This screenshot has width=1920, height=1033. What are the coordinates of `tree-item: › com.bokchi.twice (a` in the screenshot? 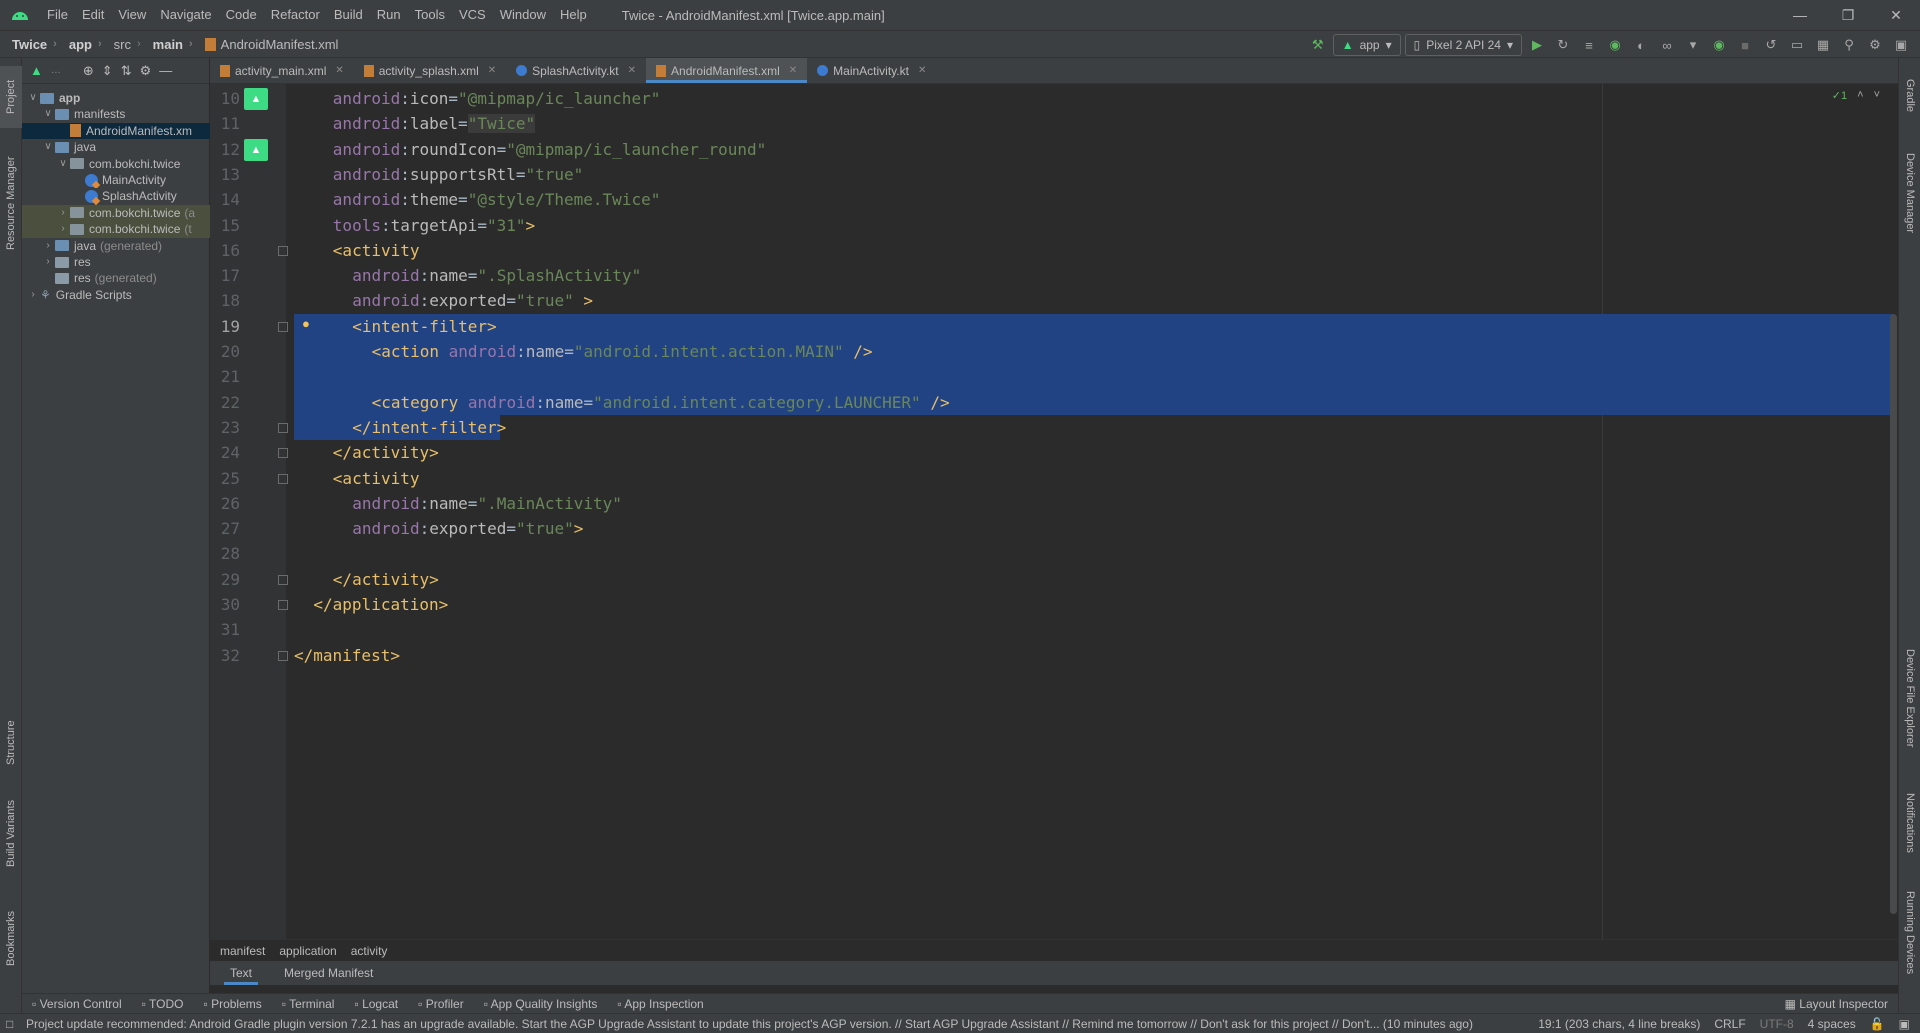 It's located at (116, 213).